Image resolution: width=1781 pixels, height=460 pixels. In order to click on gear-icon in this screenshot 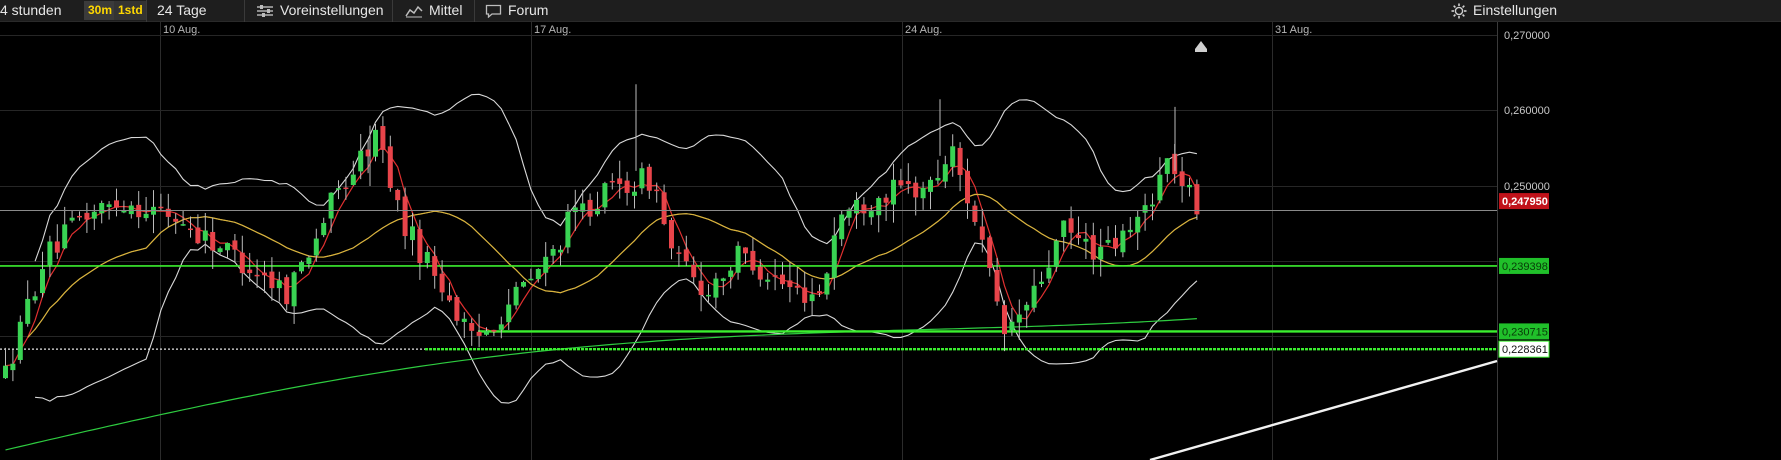, I will do `click(1459, 11)`.